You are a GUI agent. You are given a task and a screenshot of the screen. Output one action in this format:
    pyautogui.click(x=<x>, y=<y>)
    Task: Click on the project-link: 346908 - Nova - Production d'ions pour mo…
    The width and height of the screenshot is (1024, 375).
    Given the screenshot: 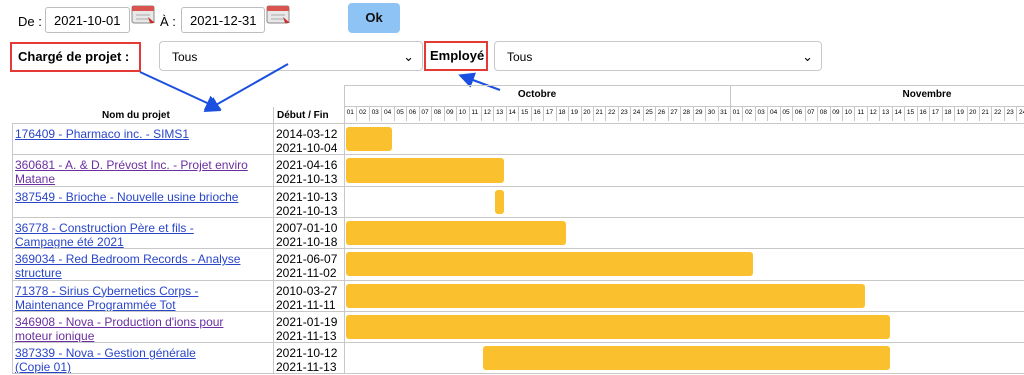 What is the action you would take?
    pyautogui.click(x=142, y=329)
    